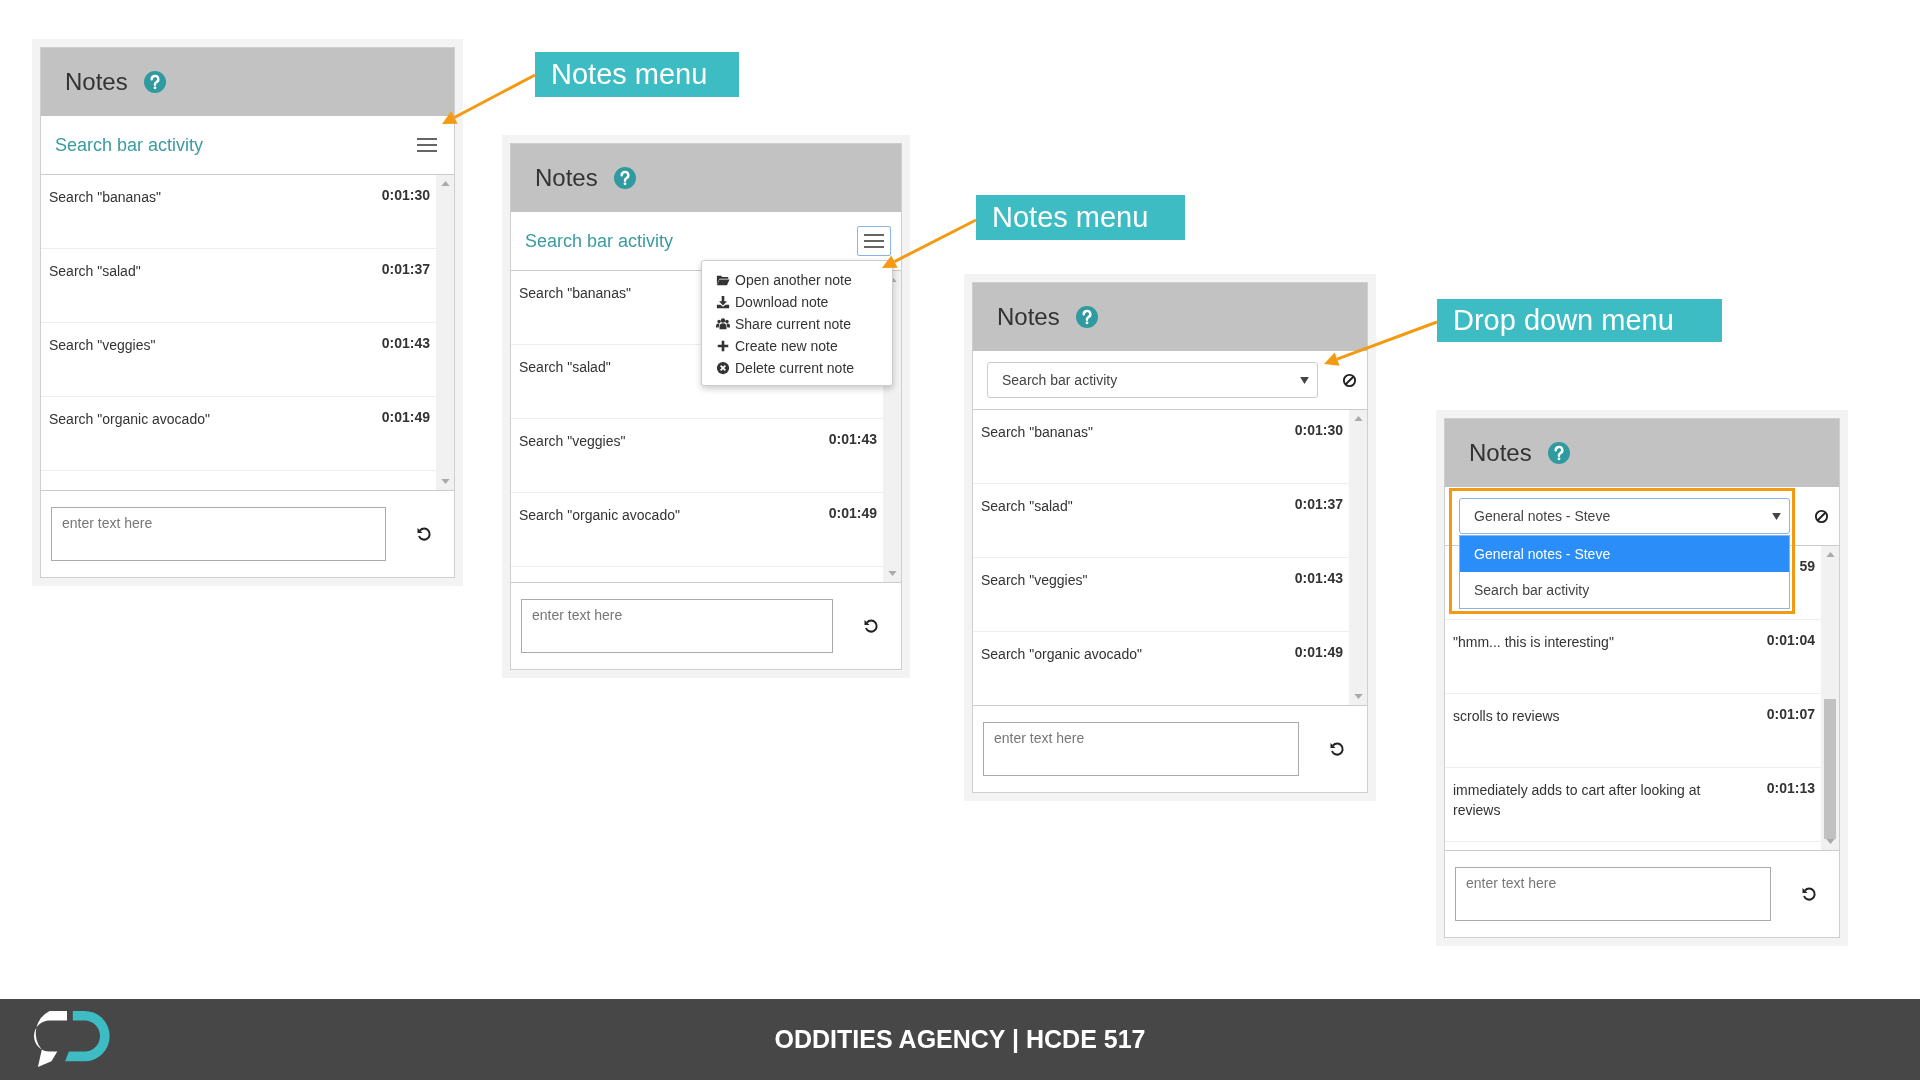  I want to click on dropdown-option: Search bar activity, so click(1624, 590).